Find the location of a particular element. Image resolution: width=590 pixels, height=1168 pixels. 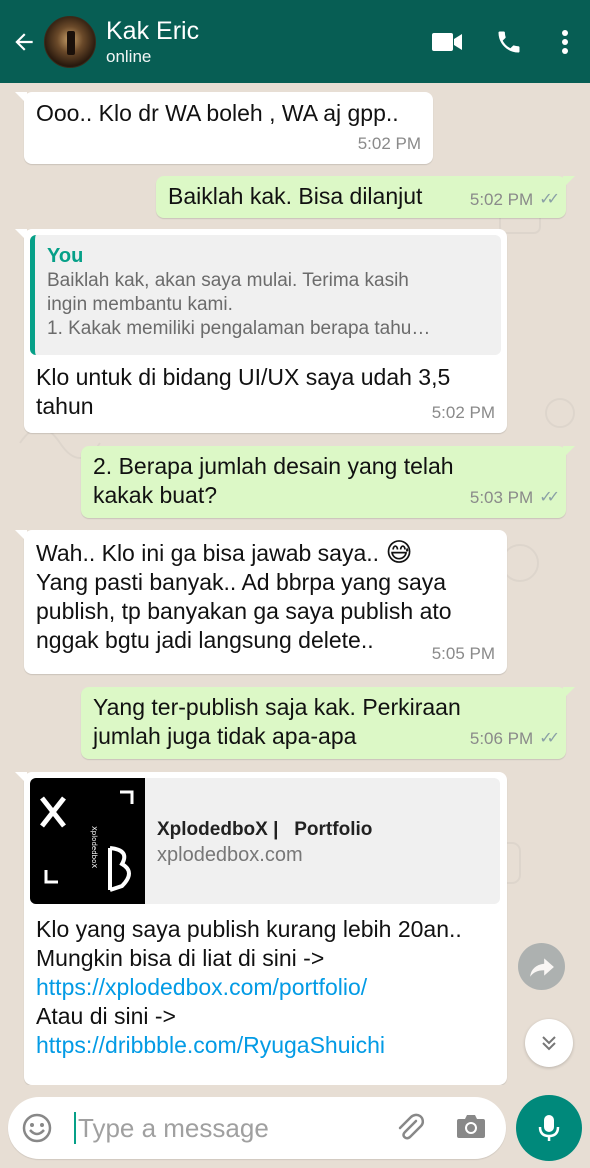

message-text-line: nggak bgtu jadi langsung delete.. is located at coordinates (205, 640).